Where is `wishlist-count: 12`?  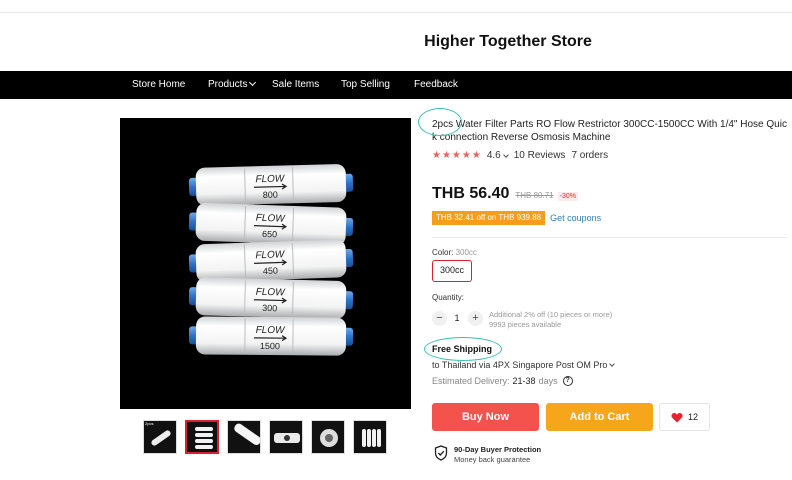
wishlist-count: 12 is located at coordinates (692, 417).